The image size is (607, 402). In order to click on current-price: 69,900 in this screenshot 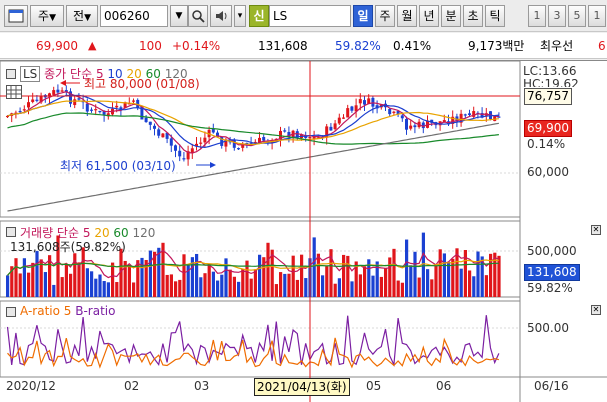, I will do `click(57, 46)`.